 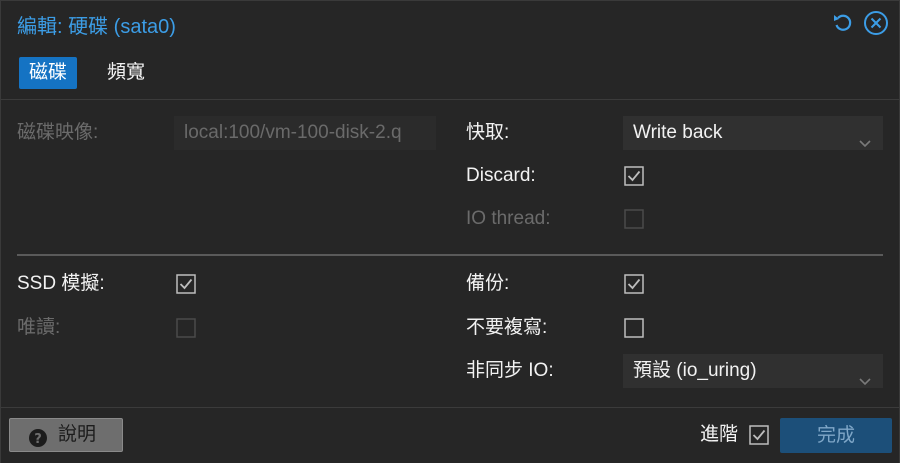 What do you see at coordinates (634, 328) in the screenshot?
I see `skip-replication-checkbox` at bounding box center [634, 328].